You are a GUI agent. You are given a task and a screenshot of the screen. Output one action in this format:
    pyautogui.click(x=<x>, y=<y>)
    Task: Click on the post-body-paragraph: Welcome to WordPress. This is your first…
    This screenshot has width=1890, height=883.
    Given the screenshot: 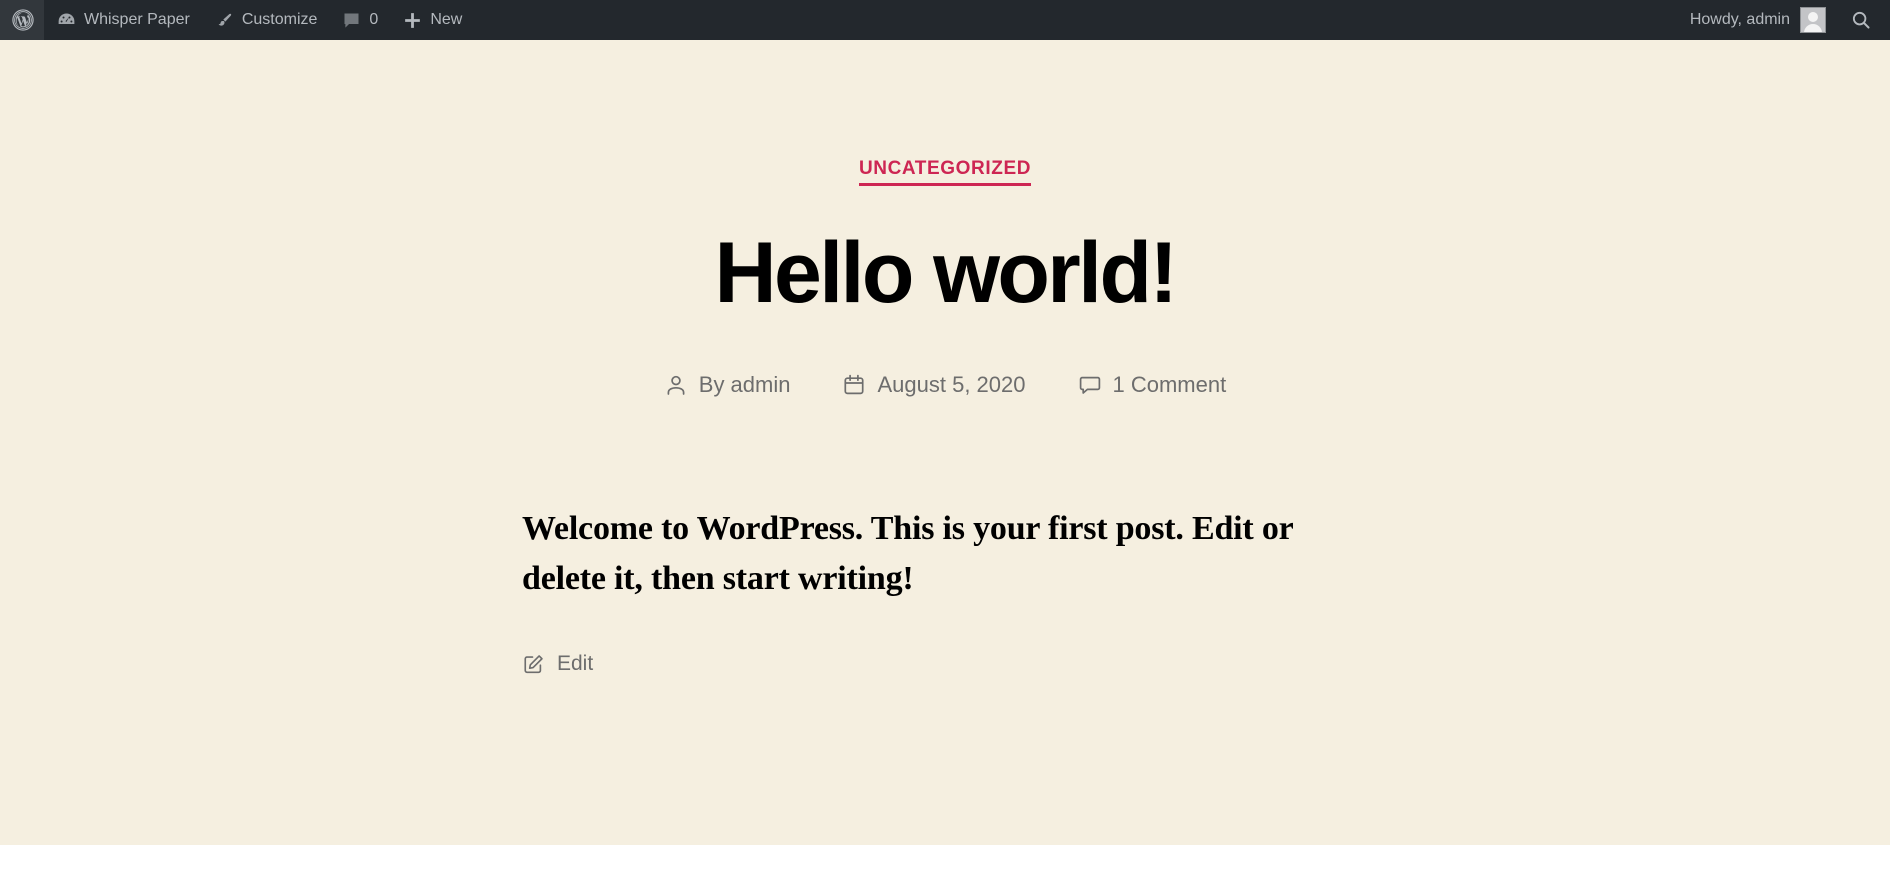 What is the action you would take?
    pyautogui.click(x=907, y=553)
    